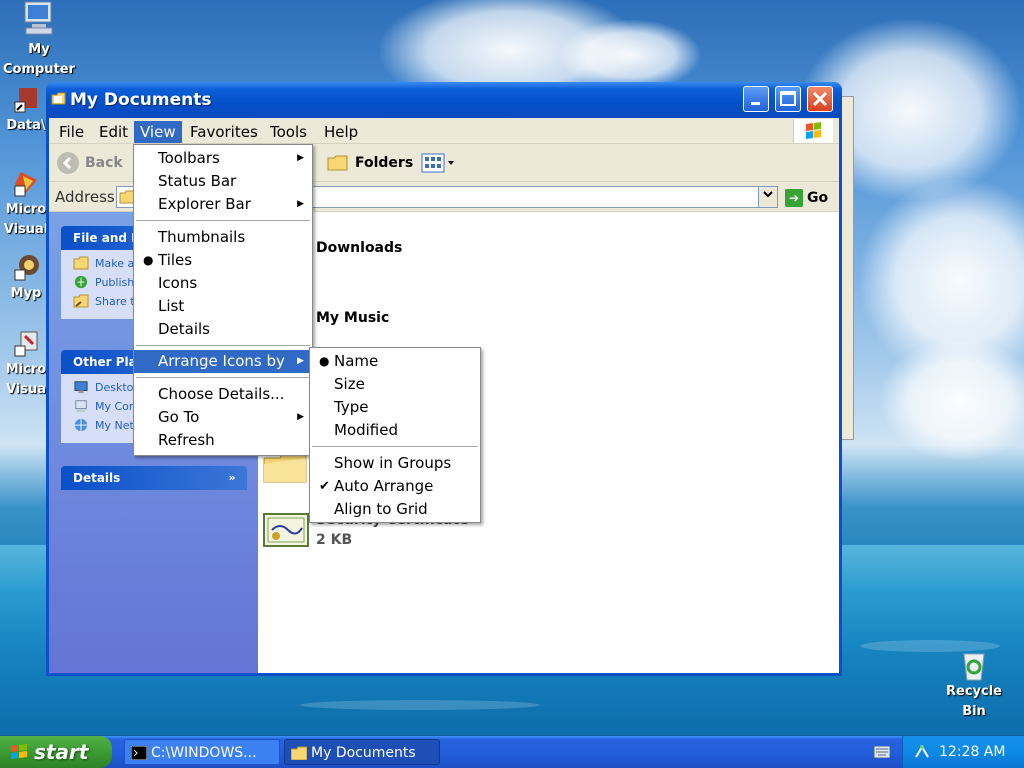 This screenshot has height=768, width=1024. What do you see at coordinates (370, 163) in the screenshot?
I see `folders-button: Folders` at bounding box center [370, 163].